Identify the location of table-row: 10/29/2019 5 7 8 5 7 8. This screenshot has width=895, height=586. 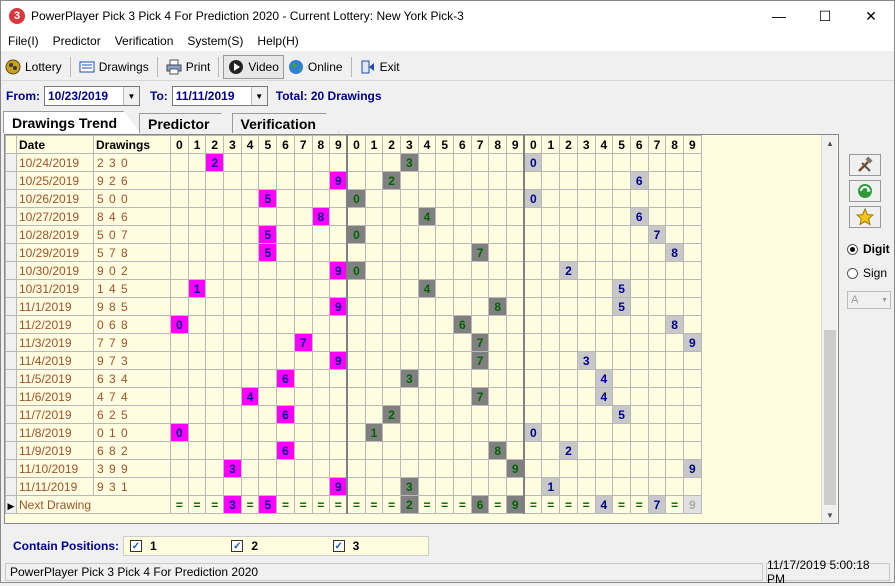
(353, 252).